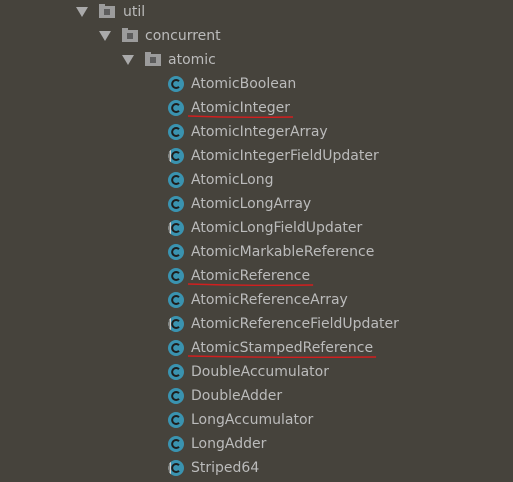  I want to click on class-tree-item: AtomicLongFieldUpdater, so click(256, 228).